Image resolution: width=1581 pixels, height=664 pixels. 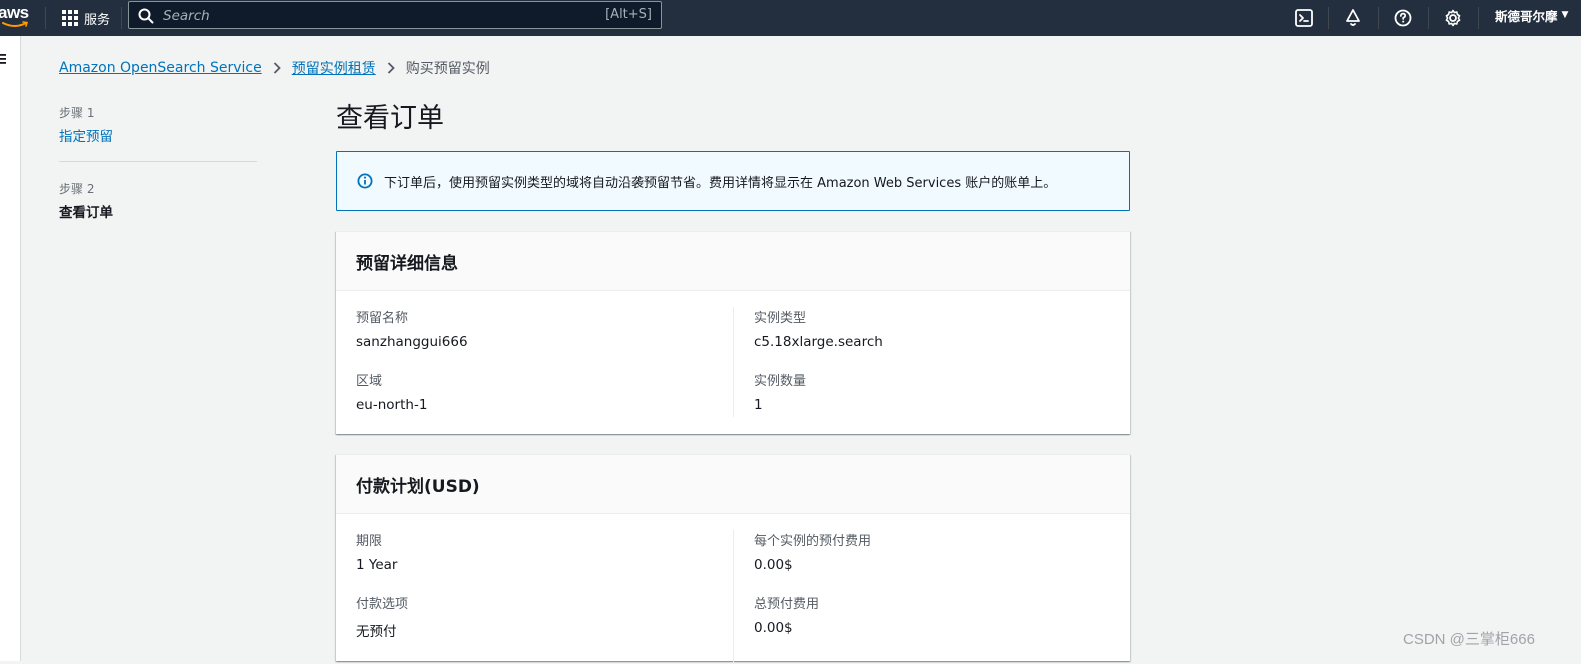 I want to click on kv-reservation-name: 预留名称 sanzhanggui666, so click(x=545, y=328).